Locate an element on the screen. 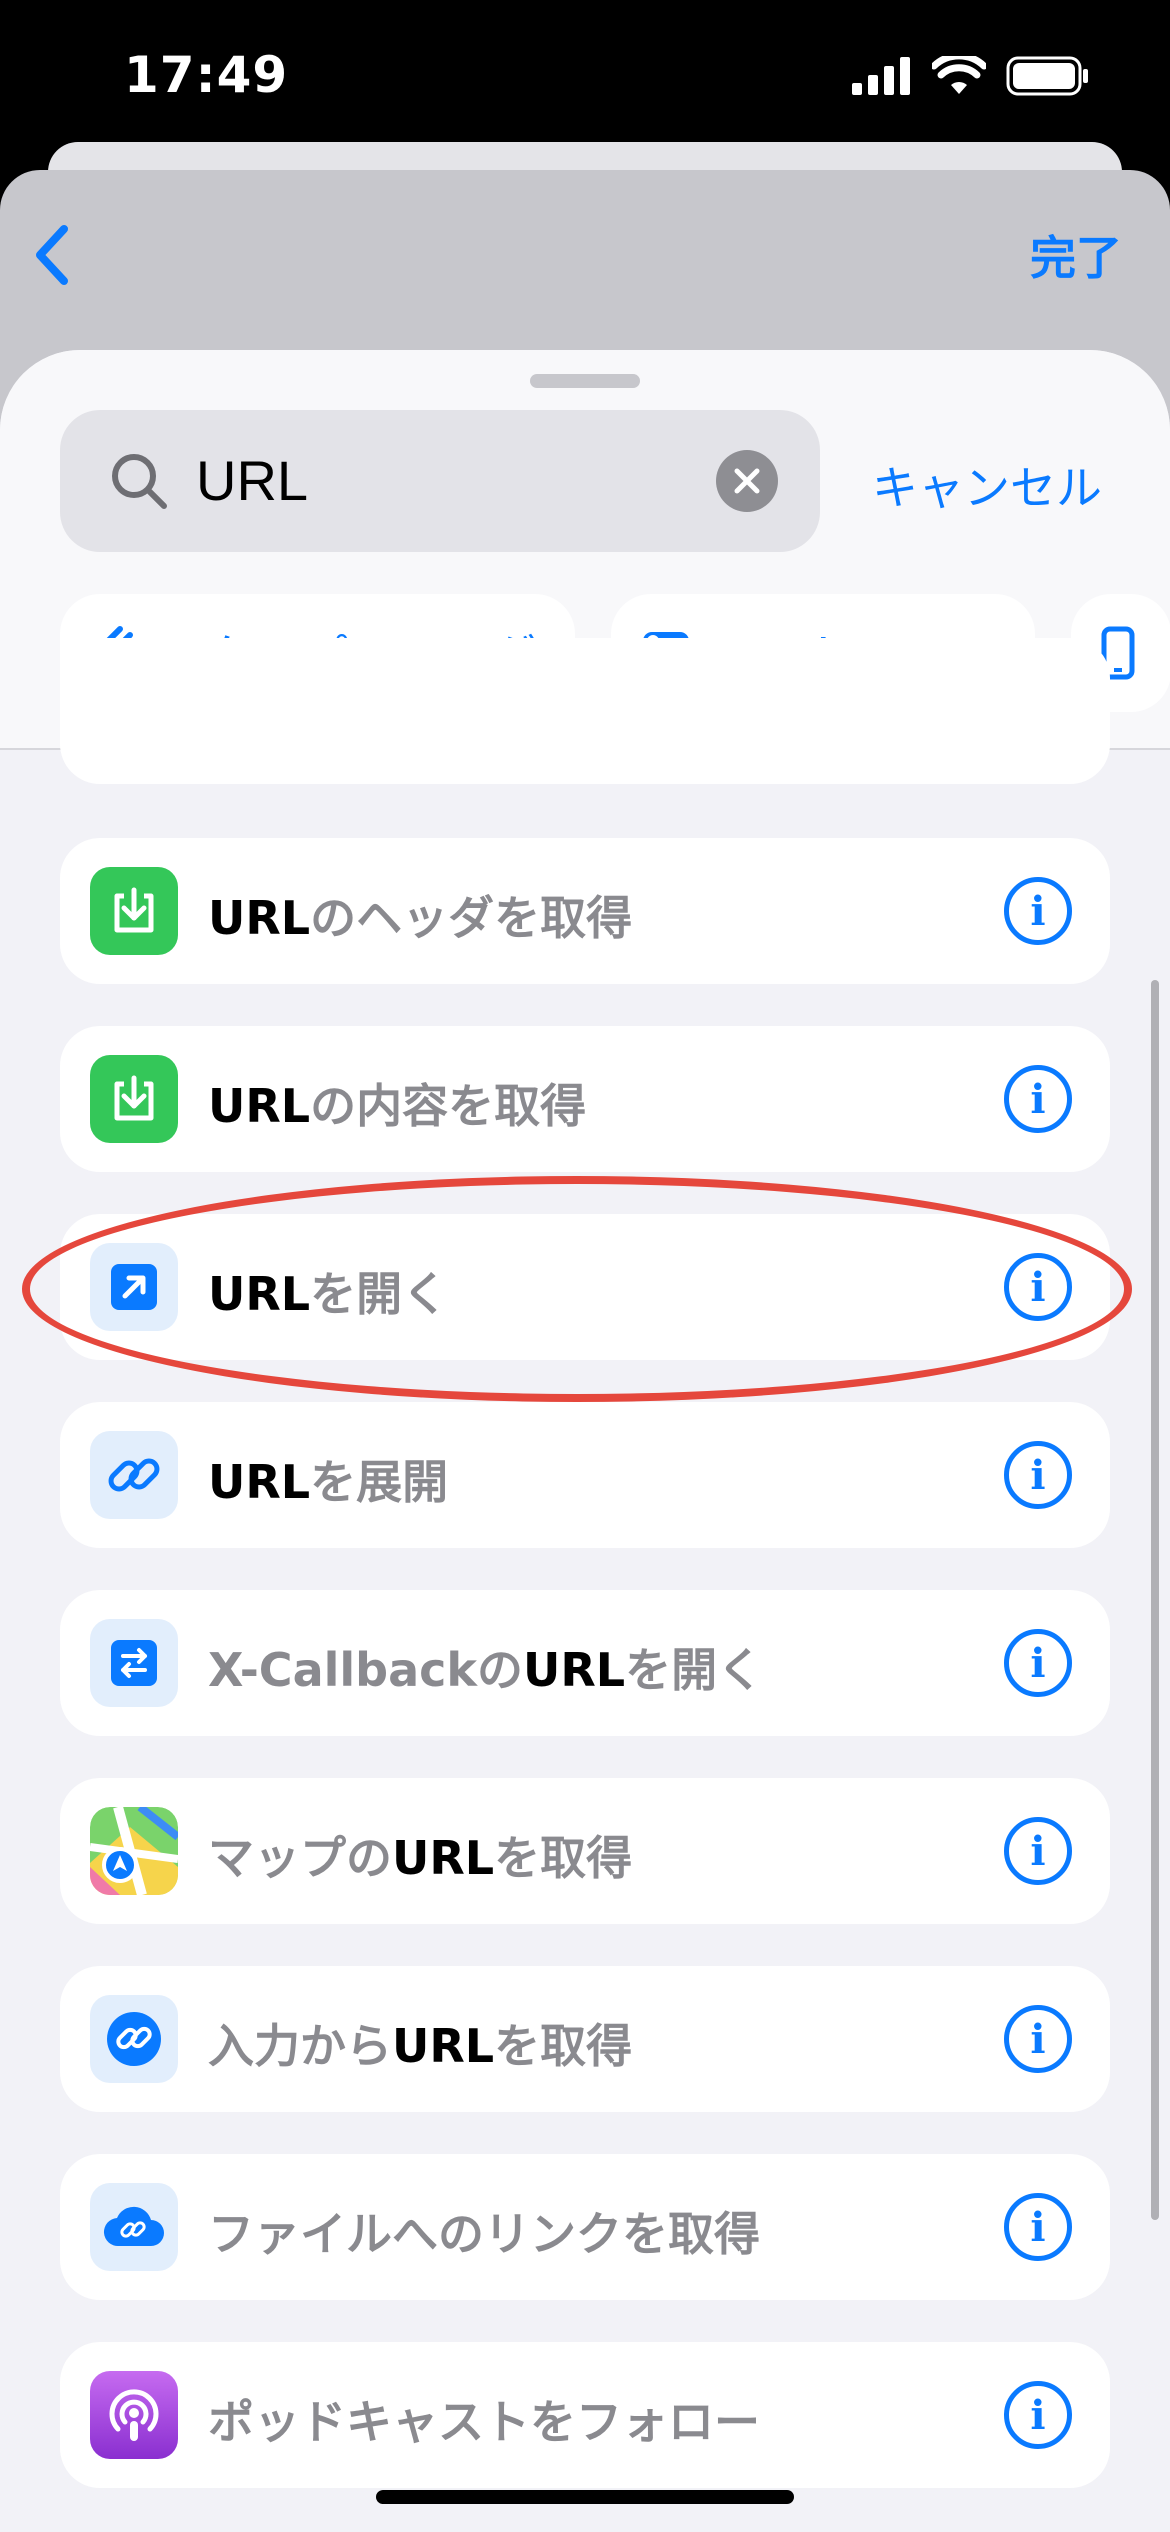  link-icon is located at coordinates (134, 1475).